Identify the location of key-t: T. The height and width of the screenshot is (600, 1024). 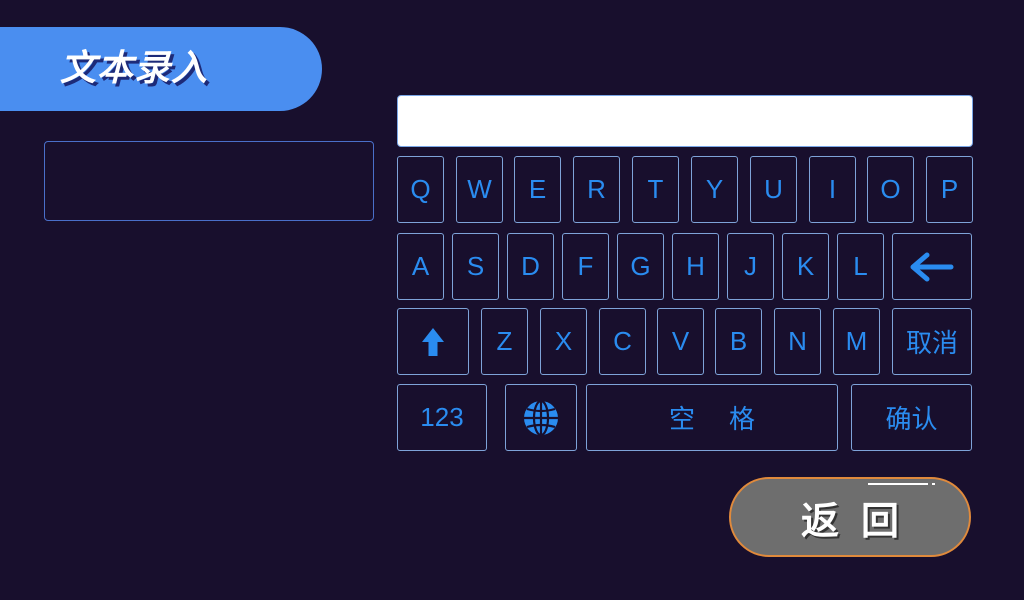
(655, 189).